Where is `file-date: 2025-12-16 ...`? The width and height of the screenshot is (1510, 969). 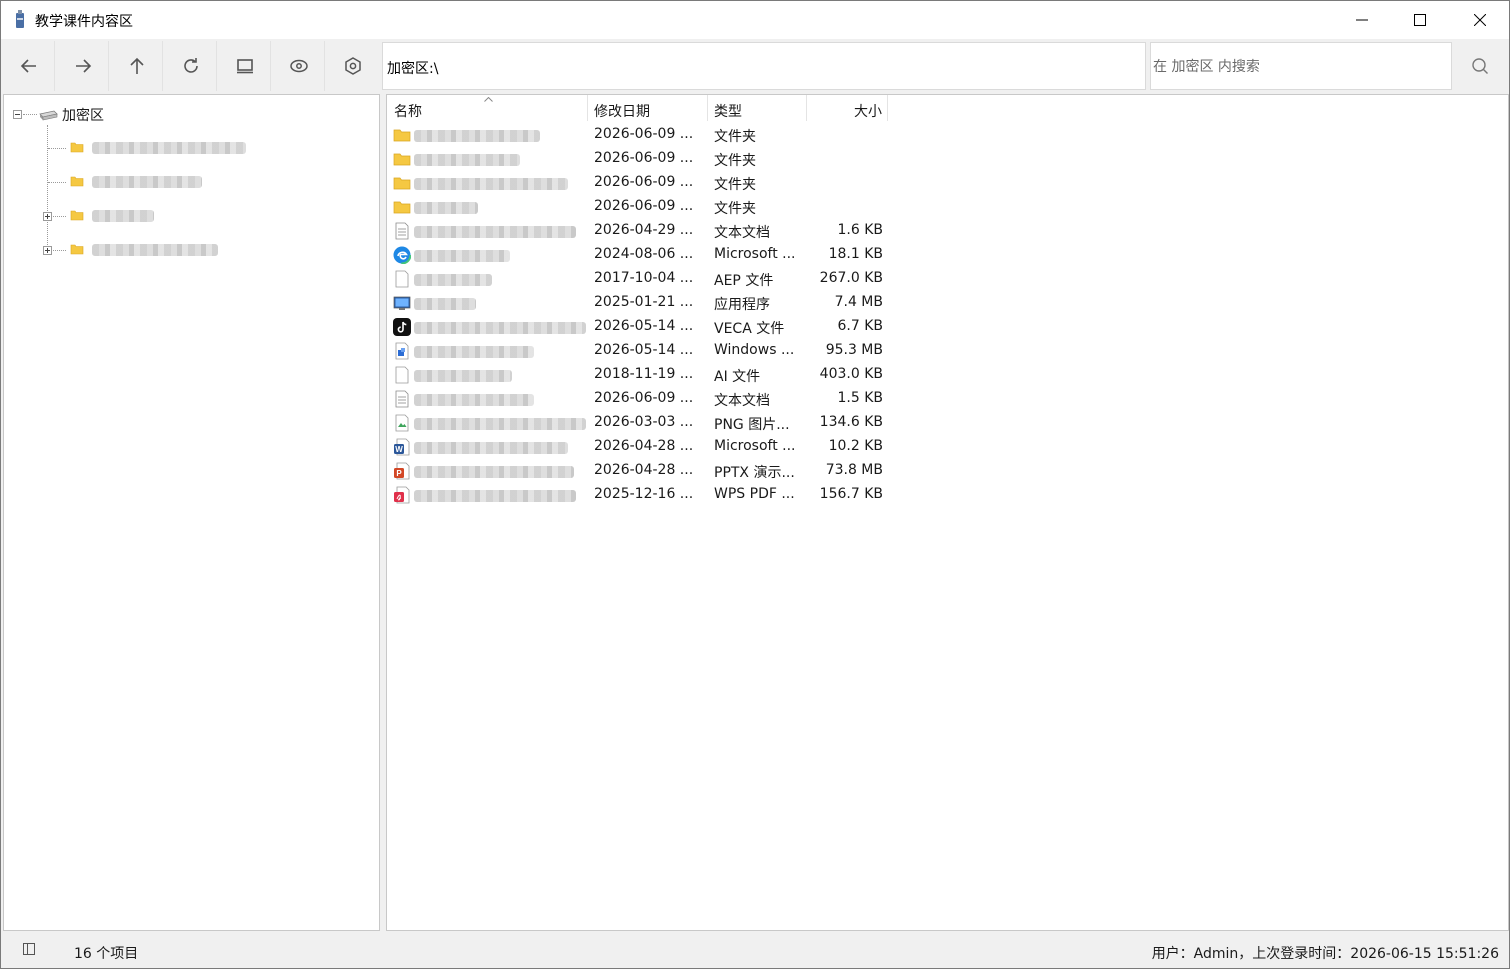
file-date: 2025-12-16 ... is located at coordinates (644, 494).